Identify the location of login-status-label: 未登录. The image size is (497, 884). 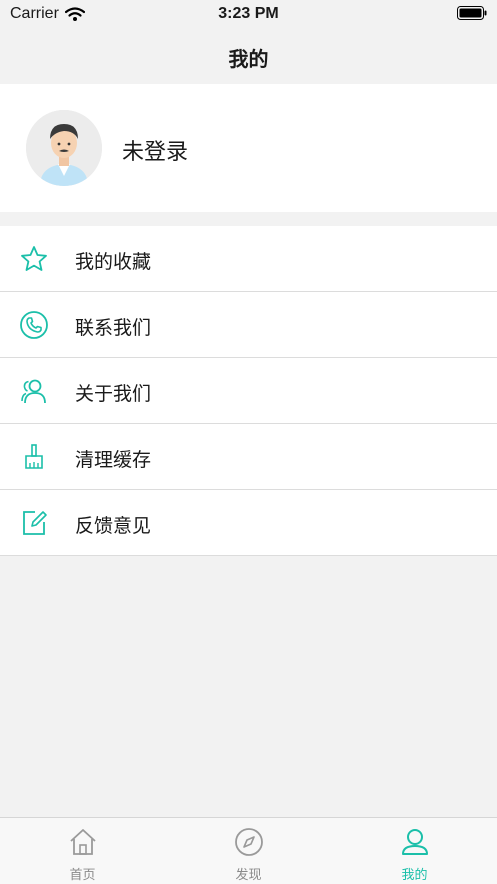
(155, 150).